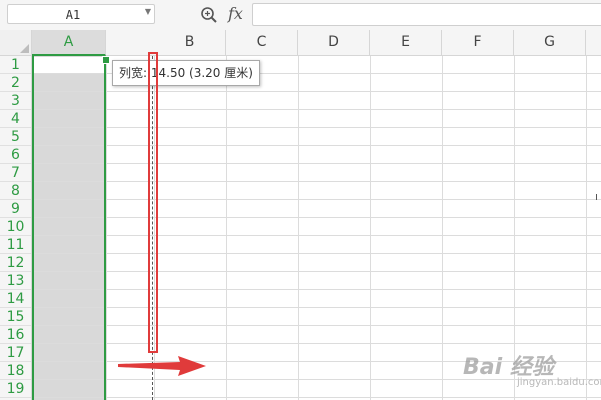  I want to click on column-header-f: F, so click(478, 42).